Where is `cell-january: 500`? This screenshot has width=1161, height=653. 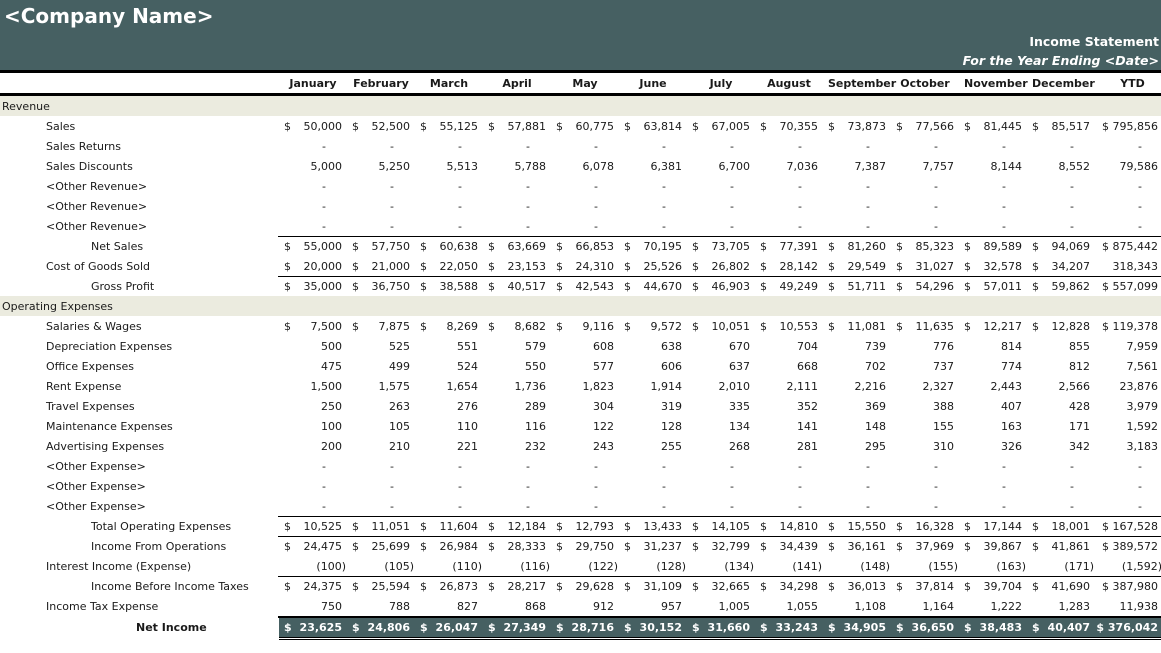
cell-january: 500 is located at coordinates (313, 347).